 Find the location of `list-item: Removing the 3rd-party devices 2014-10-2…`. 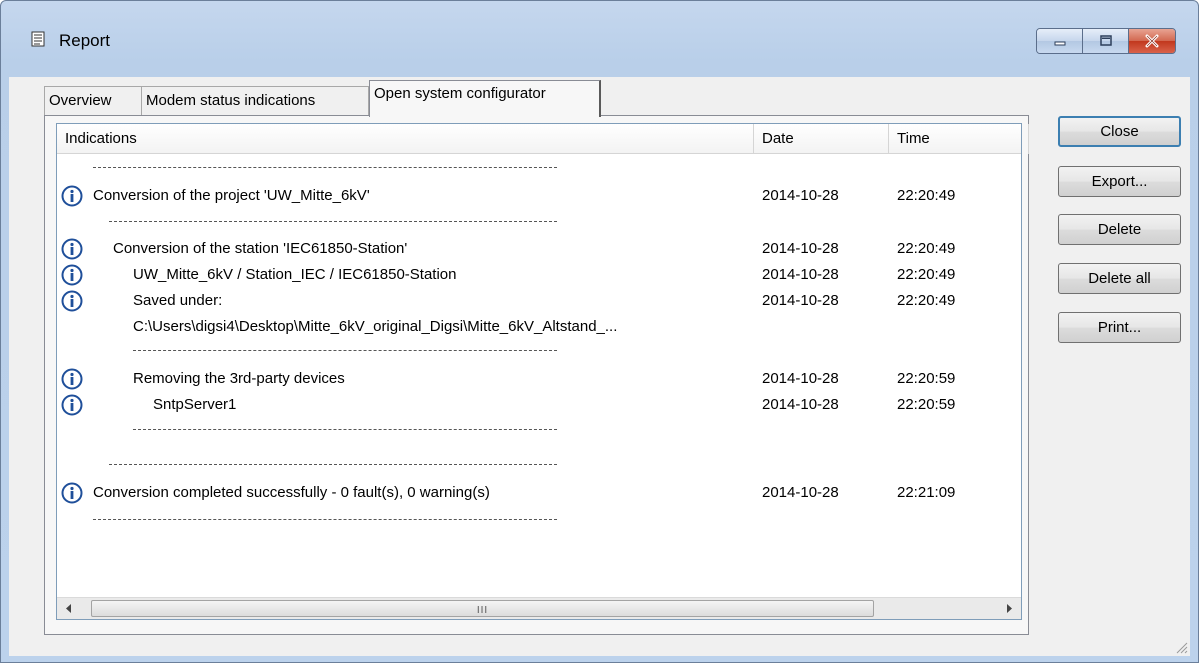

list-item: Removing the 3rd-party devices 2014-10-2… is located at coordinates (539, 379).